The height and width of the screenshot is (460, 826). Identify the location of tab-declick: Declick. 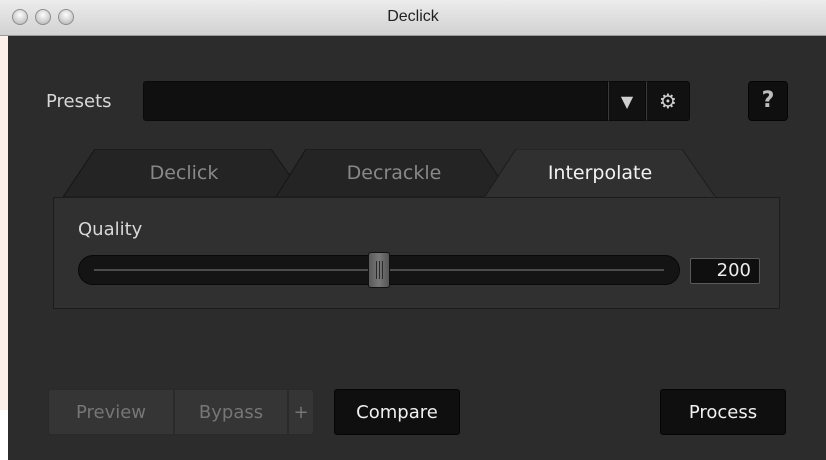
(184, 173).